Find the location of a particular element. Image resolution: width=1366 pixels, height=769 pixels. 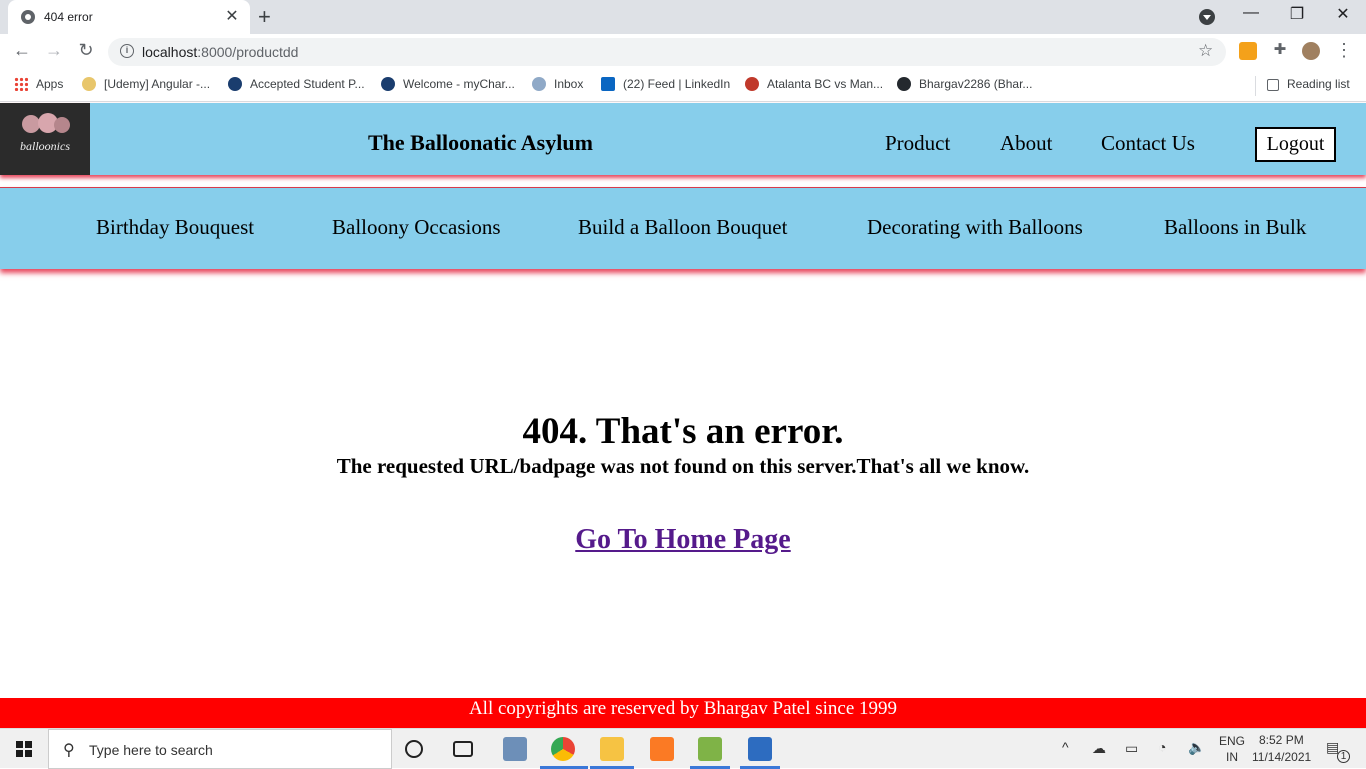

menu-kebab-icon: ⋮ is located at coordinates (1344, 50).